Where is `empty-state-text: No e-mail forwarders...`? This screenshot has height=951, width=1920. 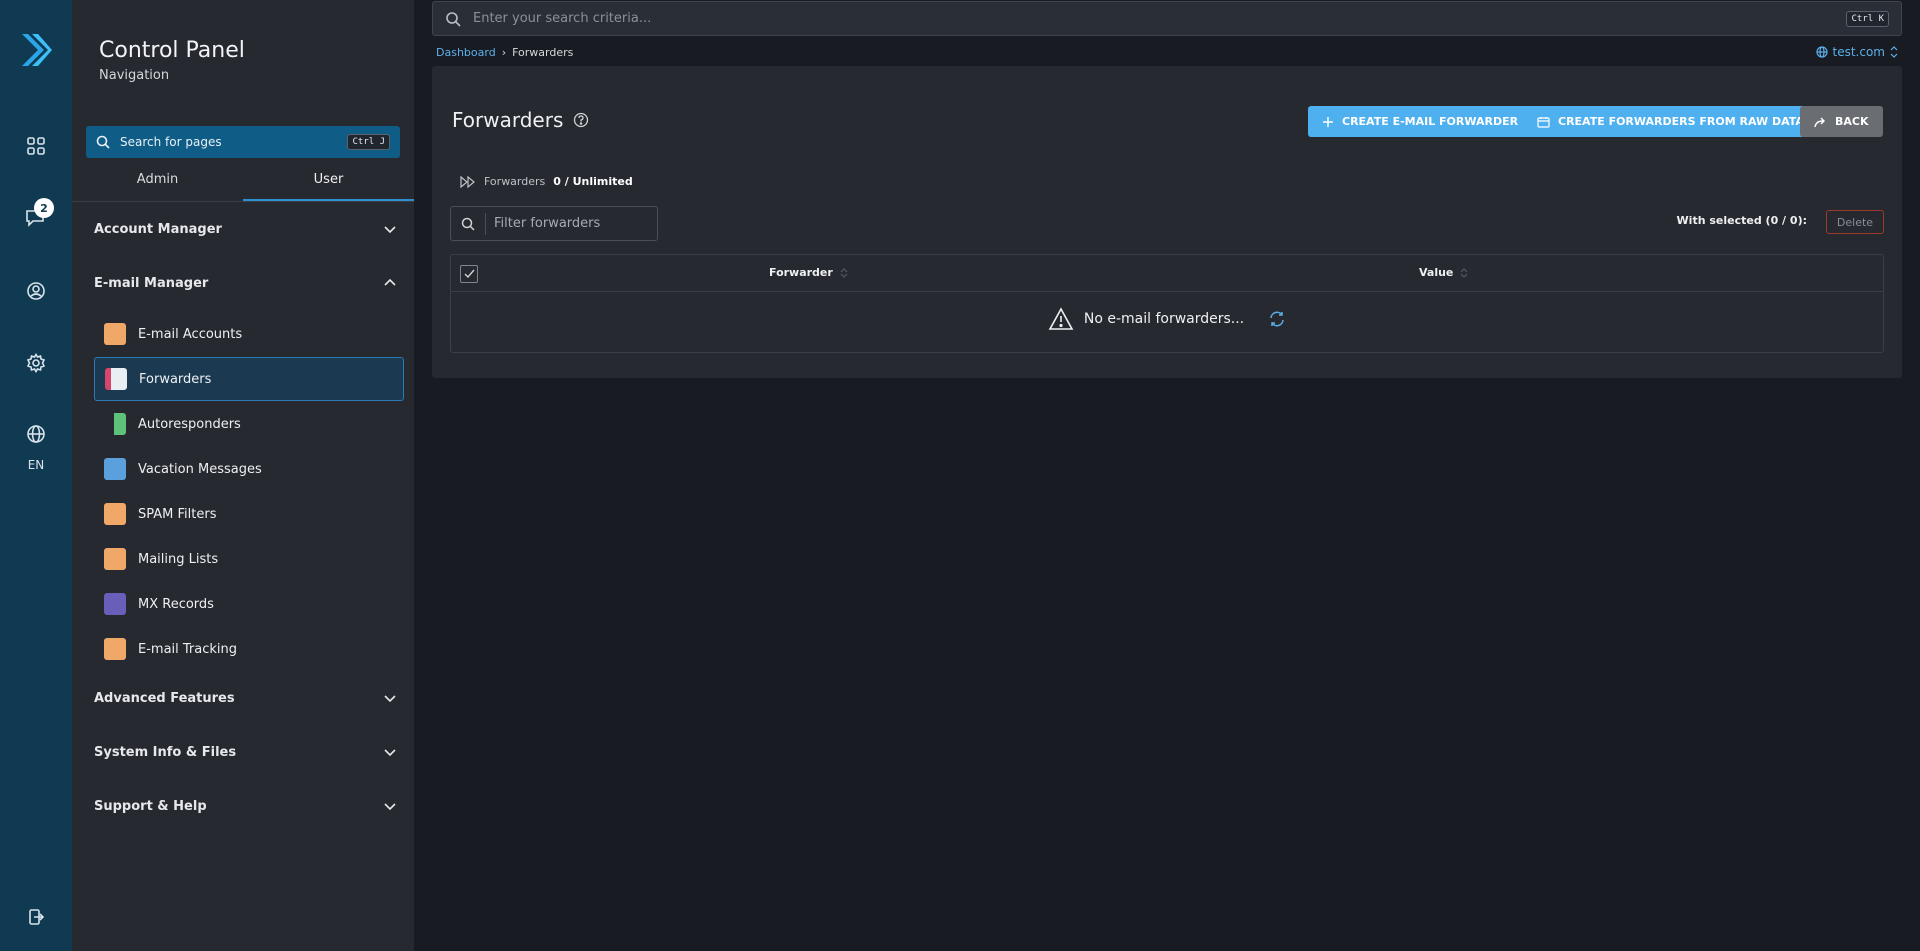
empty-state-text: No e-mail forwarders... is located at coordinates (1164, 319).